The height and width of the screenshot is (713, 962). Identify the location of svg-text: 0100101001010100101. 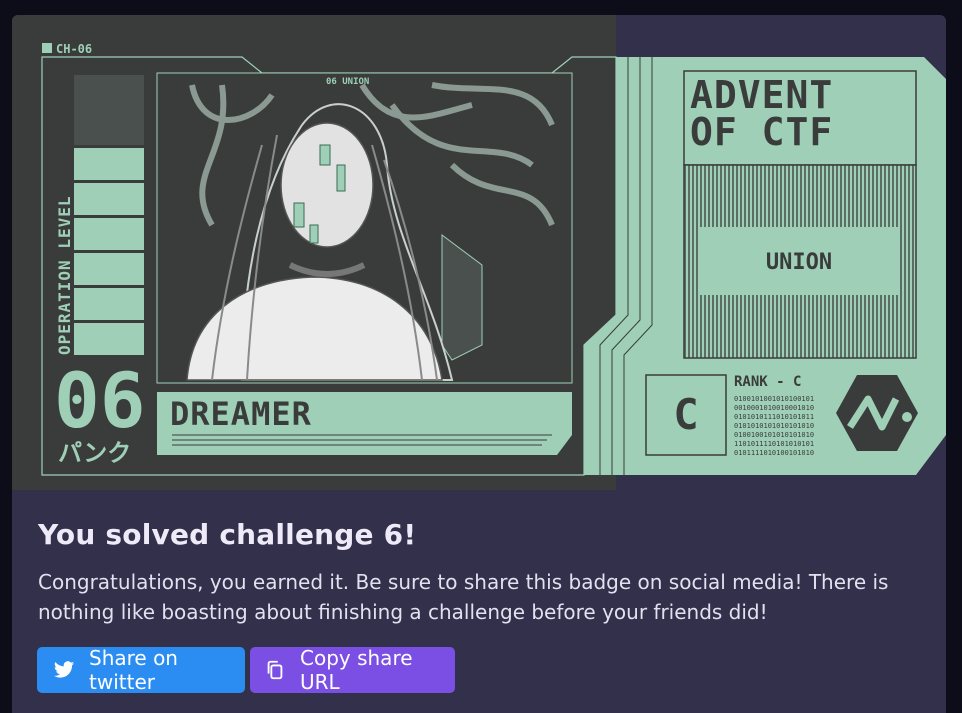
(774, 399).